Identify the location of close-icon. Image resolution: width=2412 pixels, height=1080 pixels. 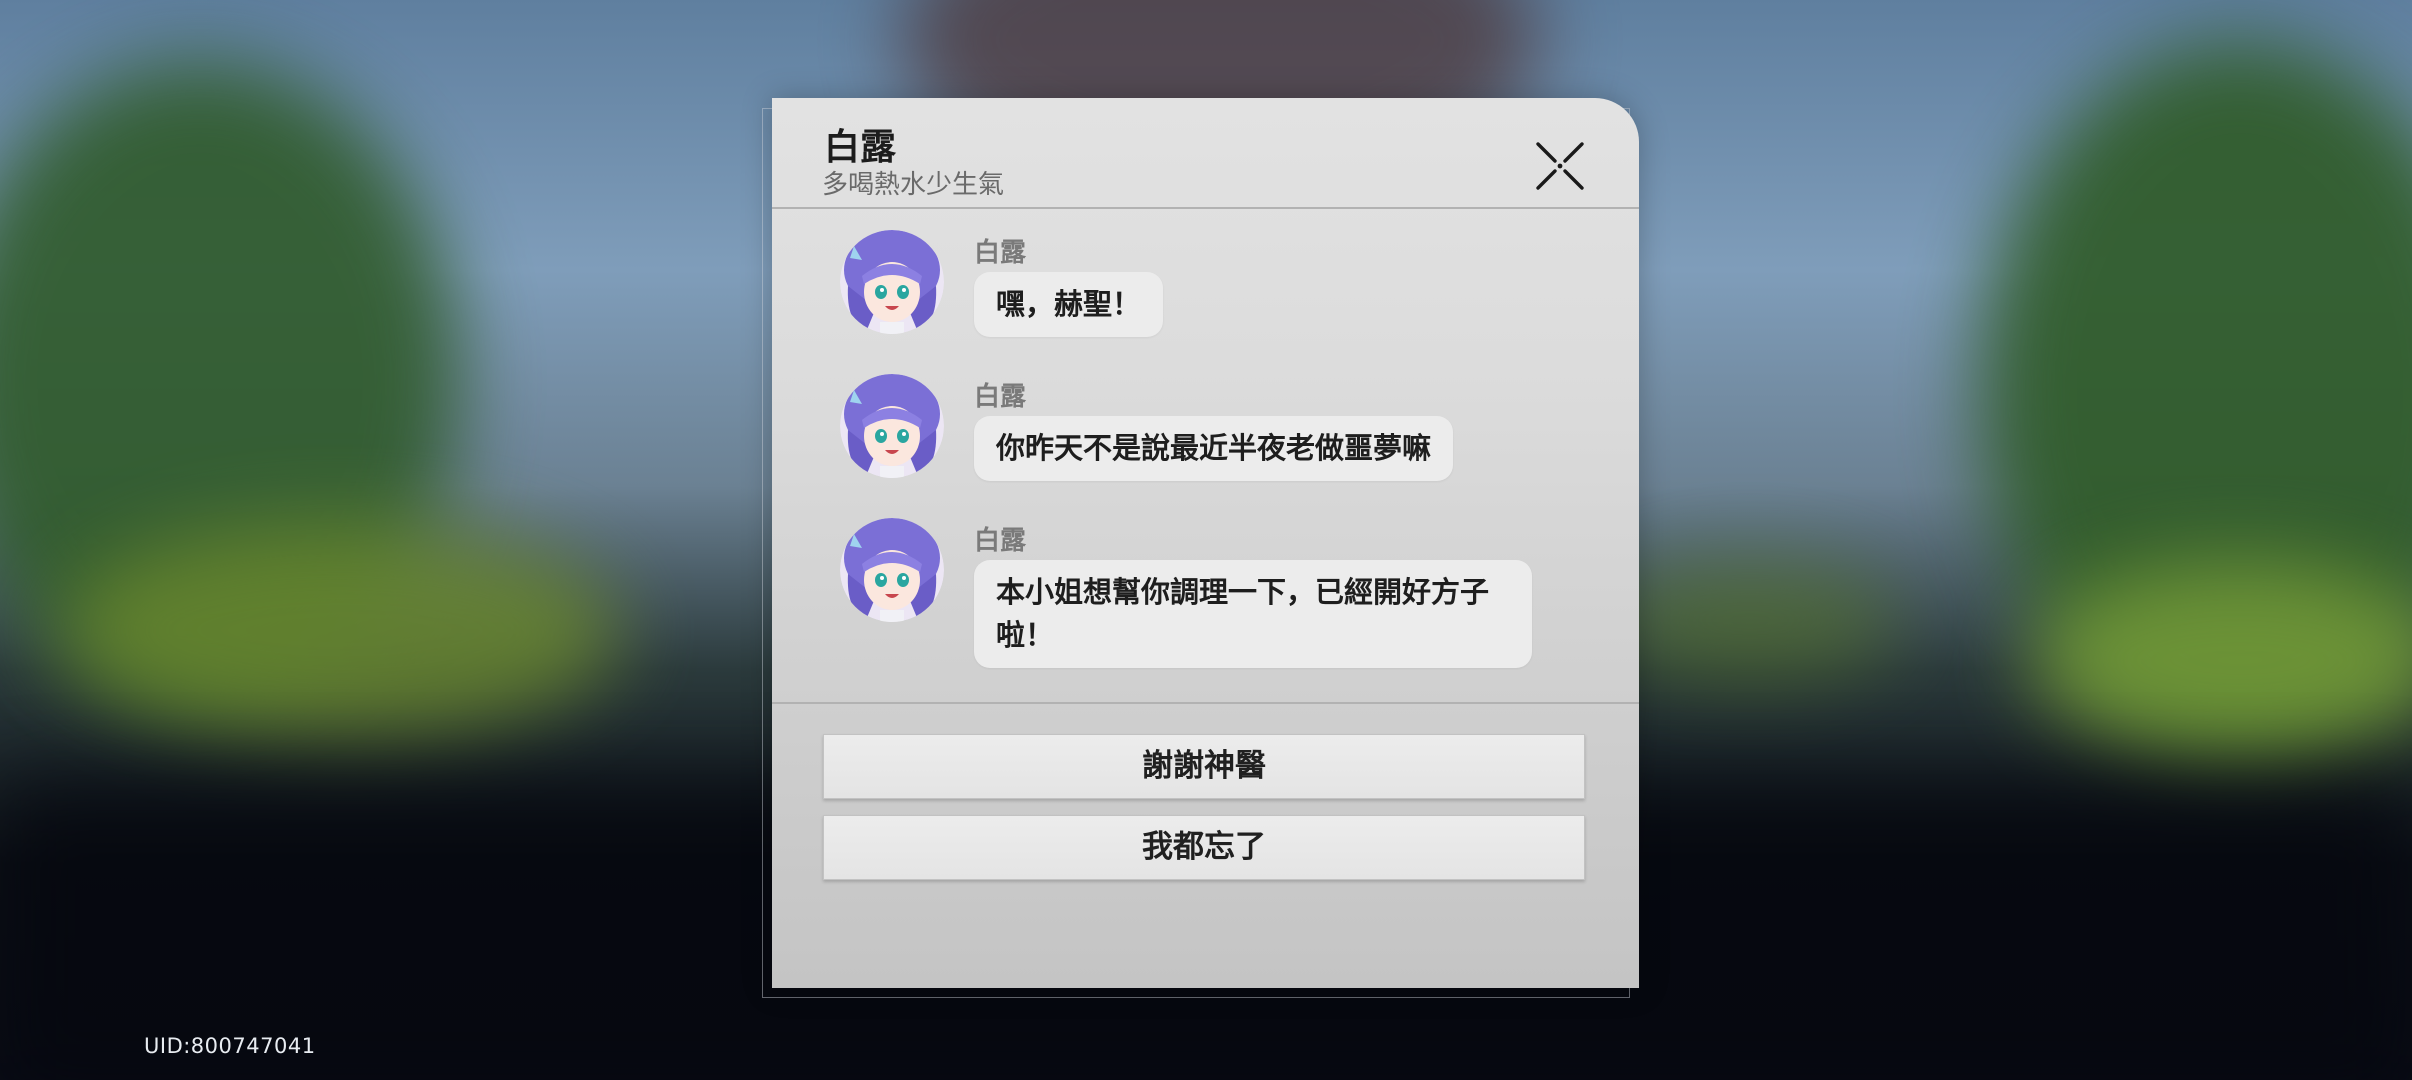
(1560, 166).